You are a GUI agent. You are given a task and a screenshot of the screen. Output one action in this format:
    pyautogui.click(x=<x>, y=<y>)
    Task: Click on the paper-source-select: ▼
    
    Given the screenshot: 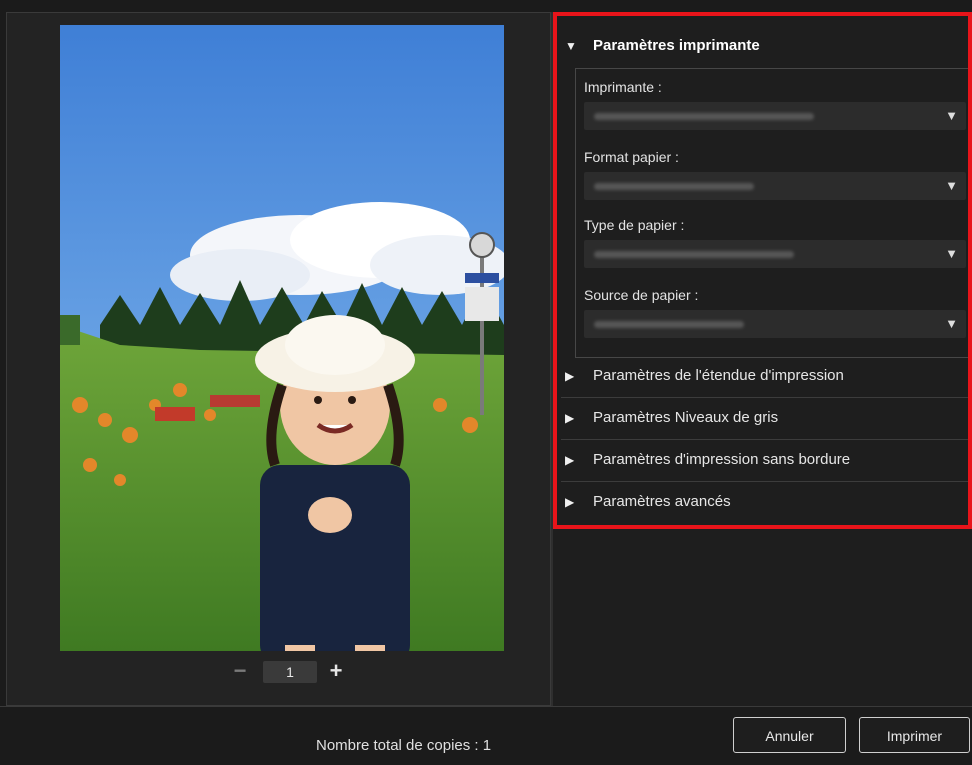 What is the action you would take?
    pyautogui.click(x=775, y=324)
    